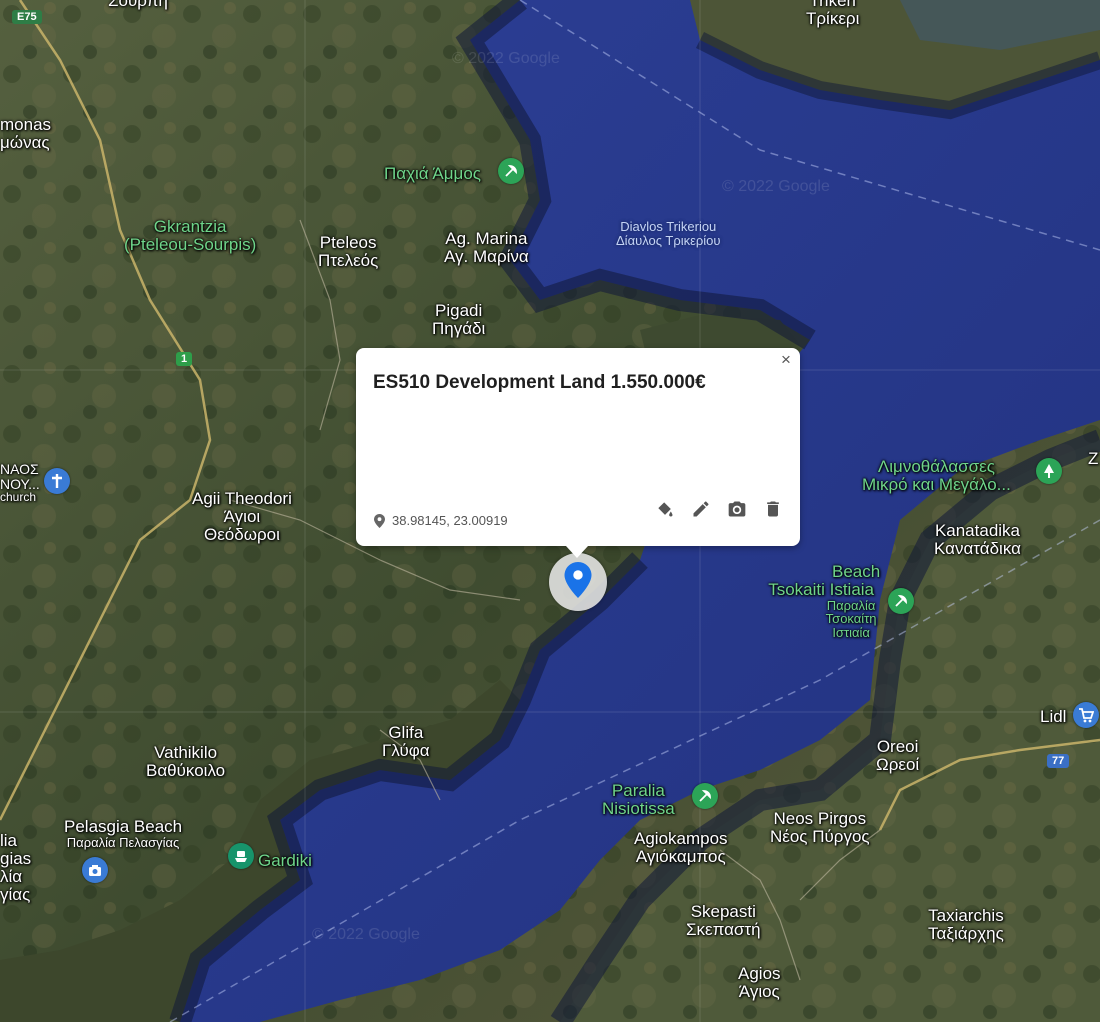 This screenshot has height=1022, width=1100. What do you see at coordinates (539, 382) in the screenshot?
I see `info-window-title: ES510 Development Land 1.550.000€` at bounding box center [539, 382].